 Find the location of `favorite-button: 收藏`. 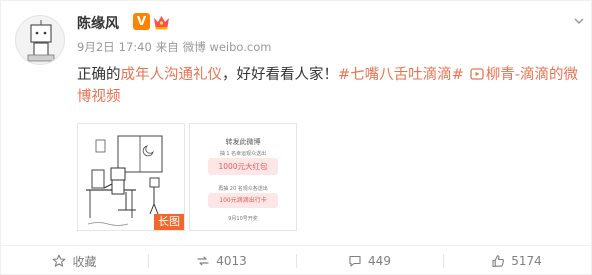

favorite-button: 收藏 is located at coordinates (74, 260).